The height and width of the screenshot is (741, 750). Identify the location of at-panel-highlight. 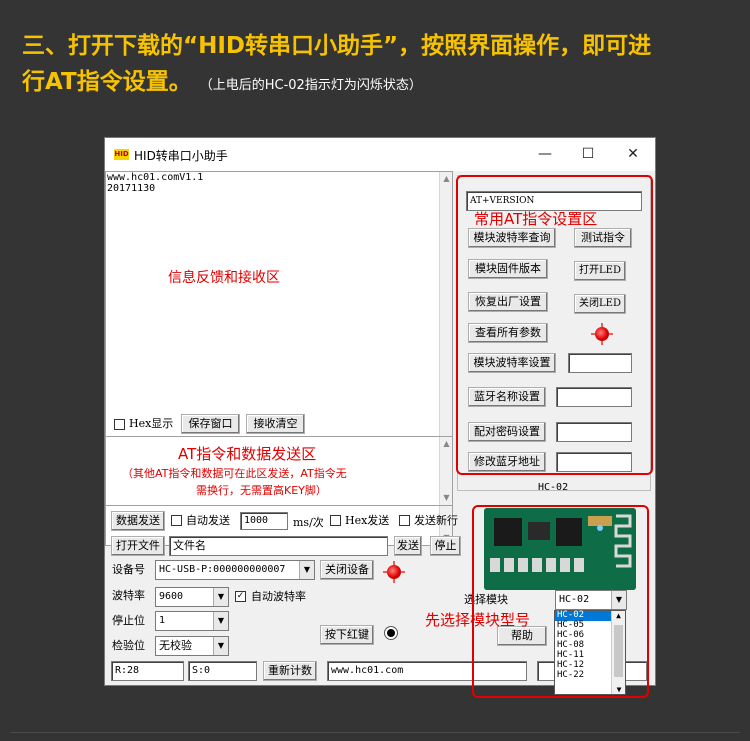
(554, 325).